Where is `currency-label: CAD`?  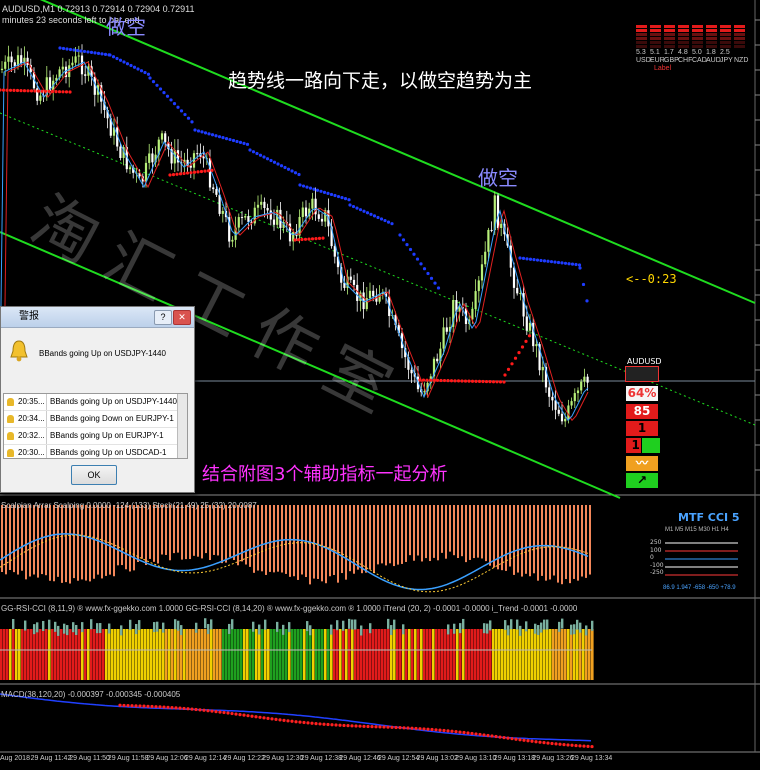 currency-label: CAD is located at coordinates (699, 60).